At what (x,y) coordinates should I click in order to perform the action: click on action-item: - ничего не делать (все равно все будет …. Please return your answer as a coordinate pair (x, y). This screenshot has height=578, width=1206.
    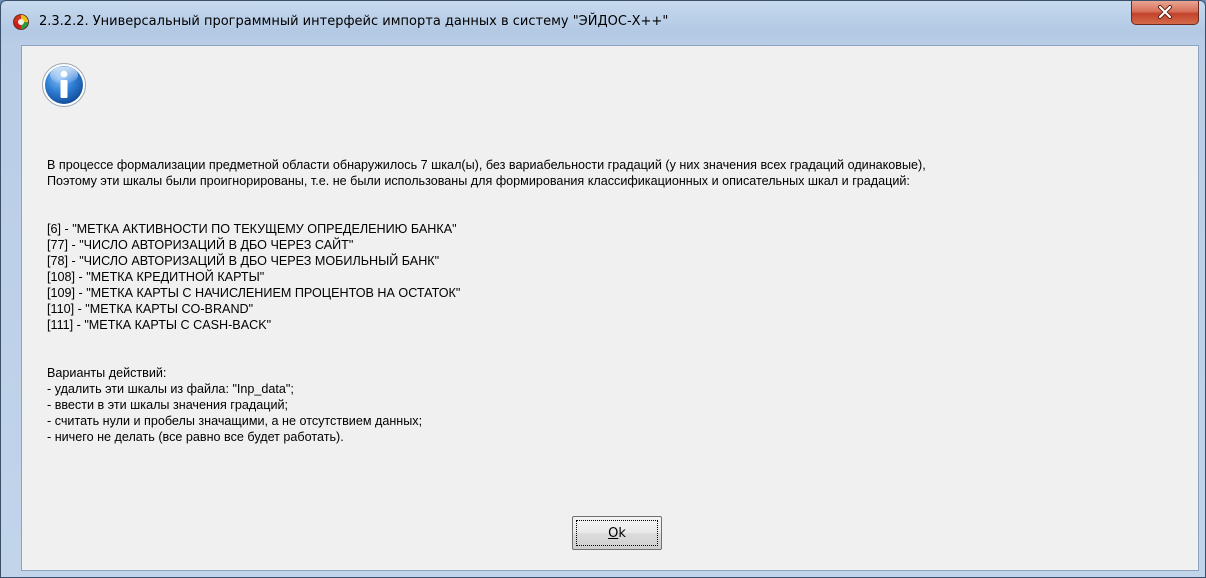
    Looking at the image, I should click on (195, 437).